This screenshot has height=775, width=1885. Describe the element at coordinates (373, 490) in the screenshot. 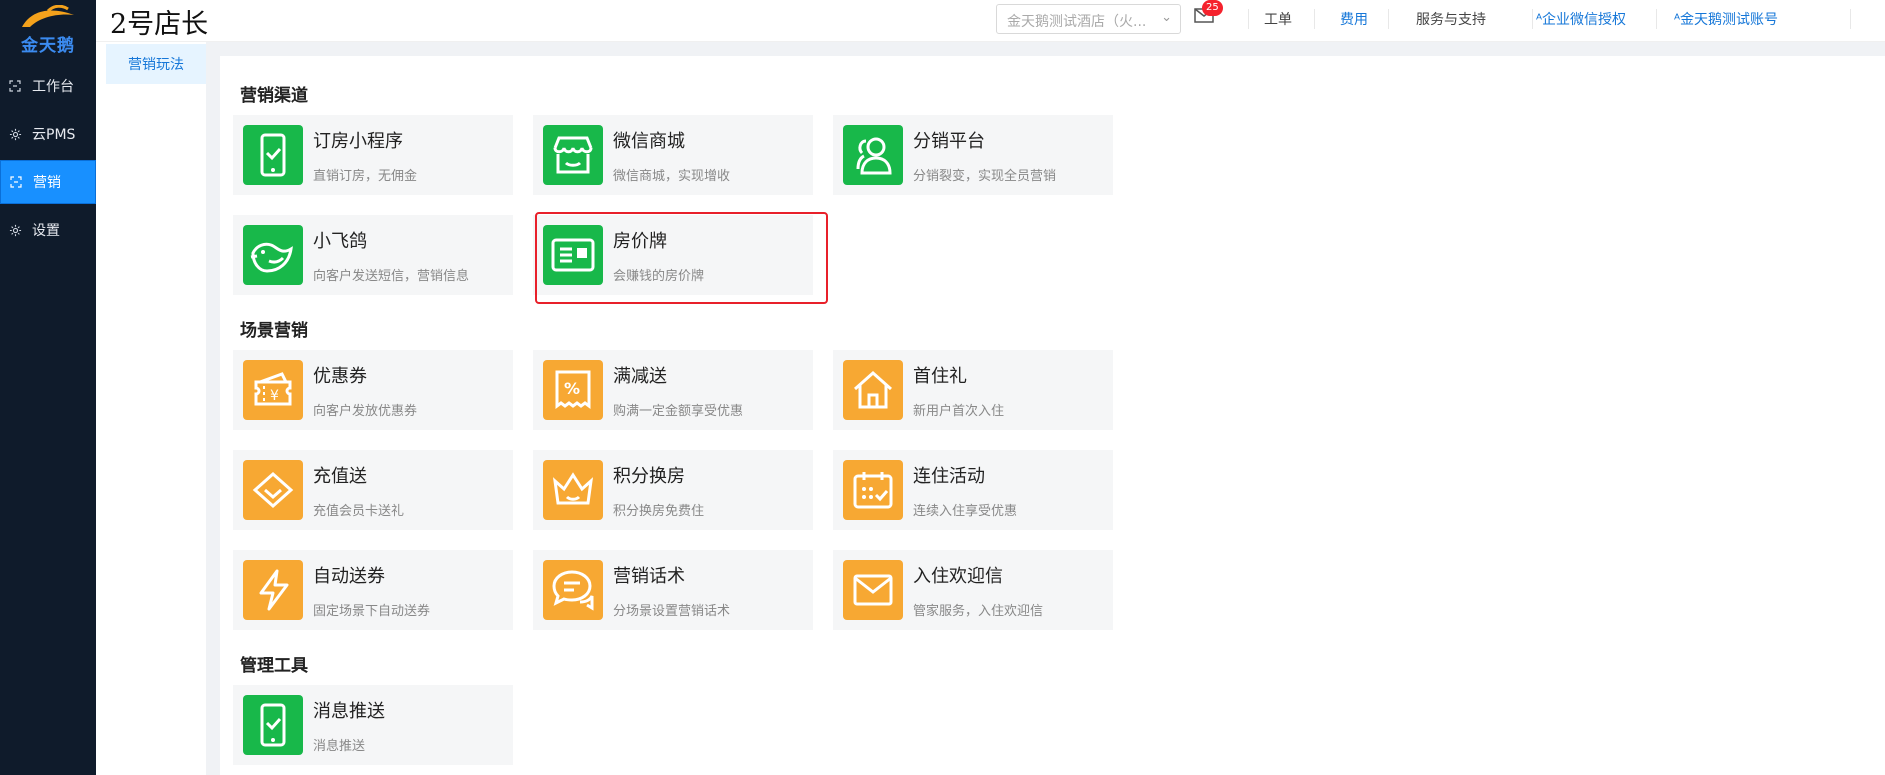

I see `card-recharge-gift: 充值送 充值会员卡送礼` at that location.